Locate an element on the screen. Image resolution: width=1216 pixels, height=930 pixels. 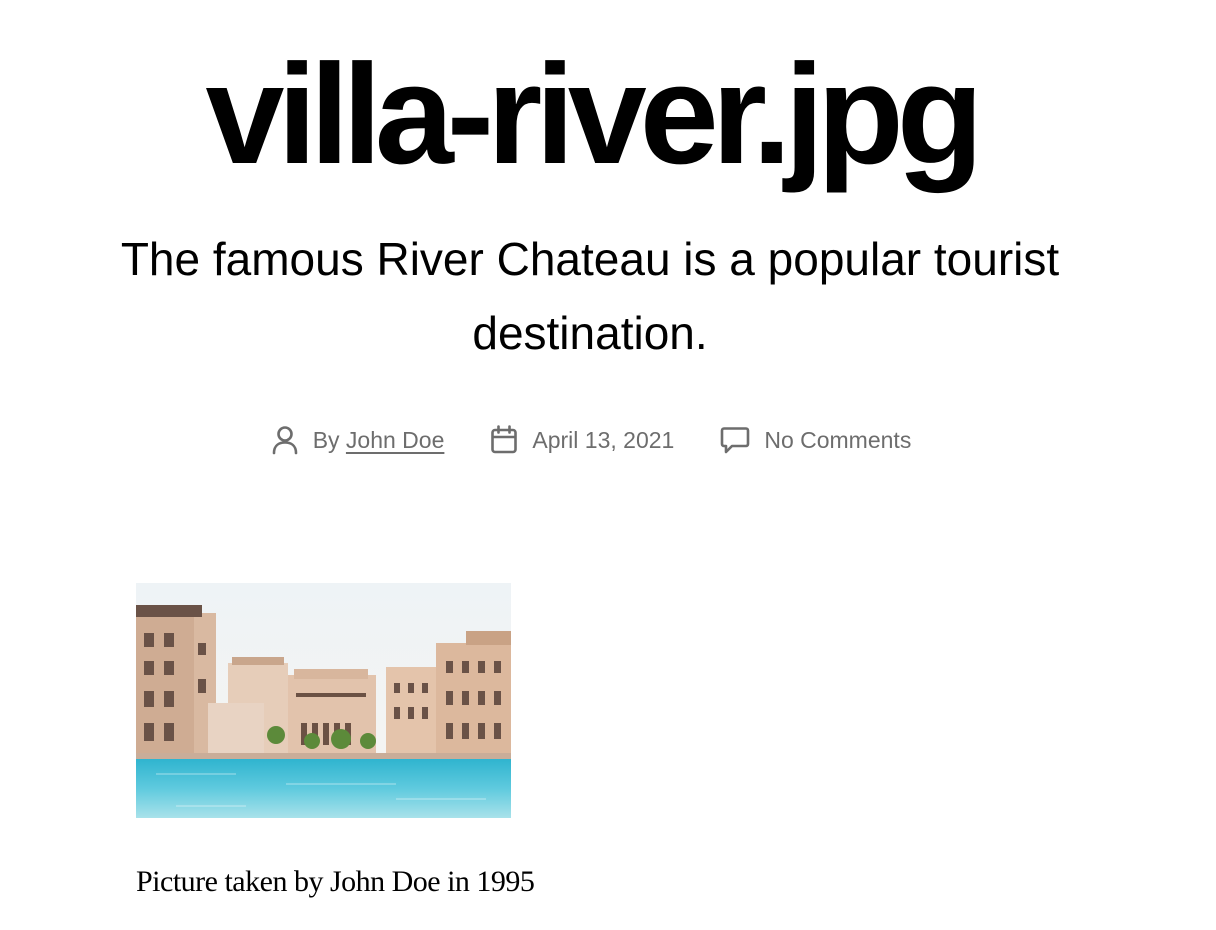
post-comments: No Comments is located at coordinates (815, 440).